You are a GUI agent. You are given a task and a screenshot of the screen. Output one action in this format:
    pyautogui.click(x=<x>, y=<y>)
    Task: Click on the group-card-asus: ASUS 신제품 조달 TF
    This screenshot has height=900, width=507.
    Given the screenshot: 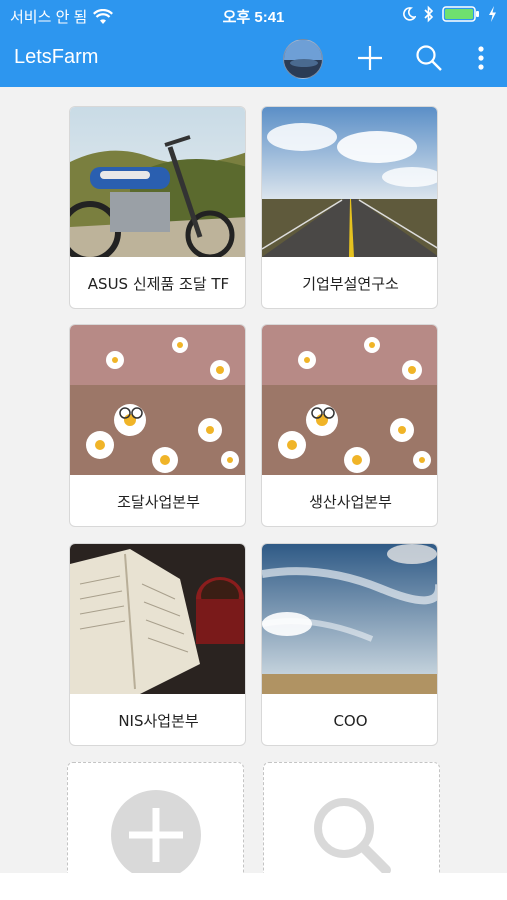 What is the action you would take?
    pyautogui.click(x=157, y=207)
    